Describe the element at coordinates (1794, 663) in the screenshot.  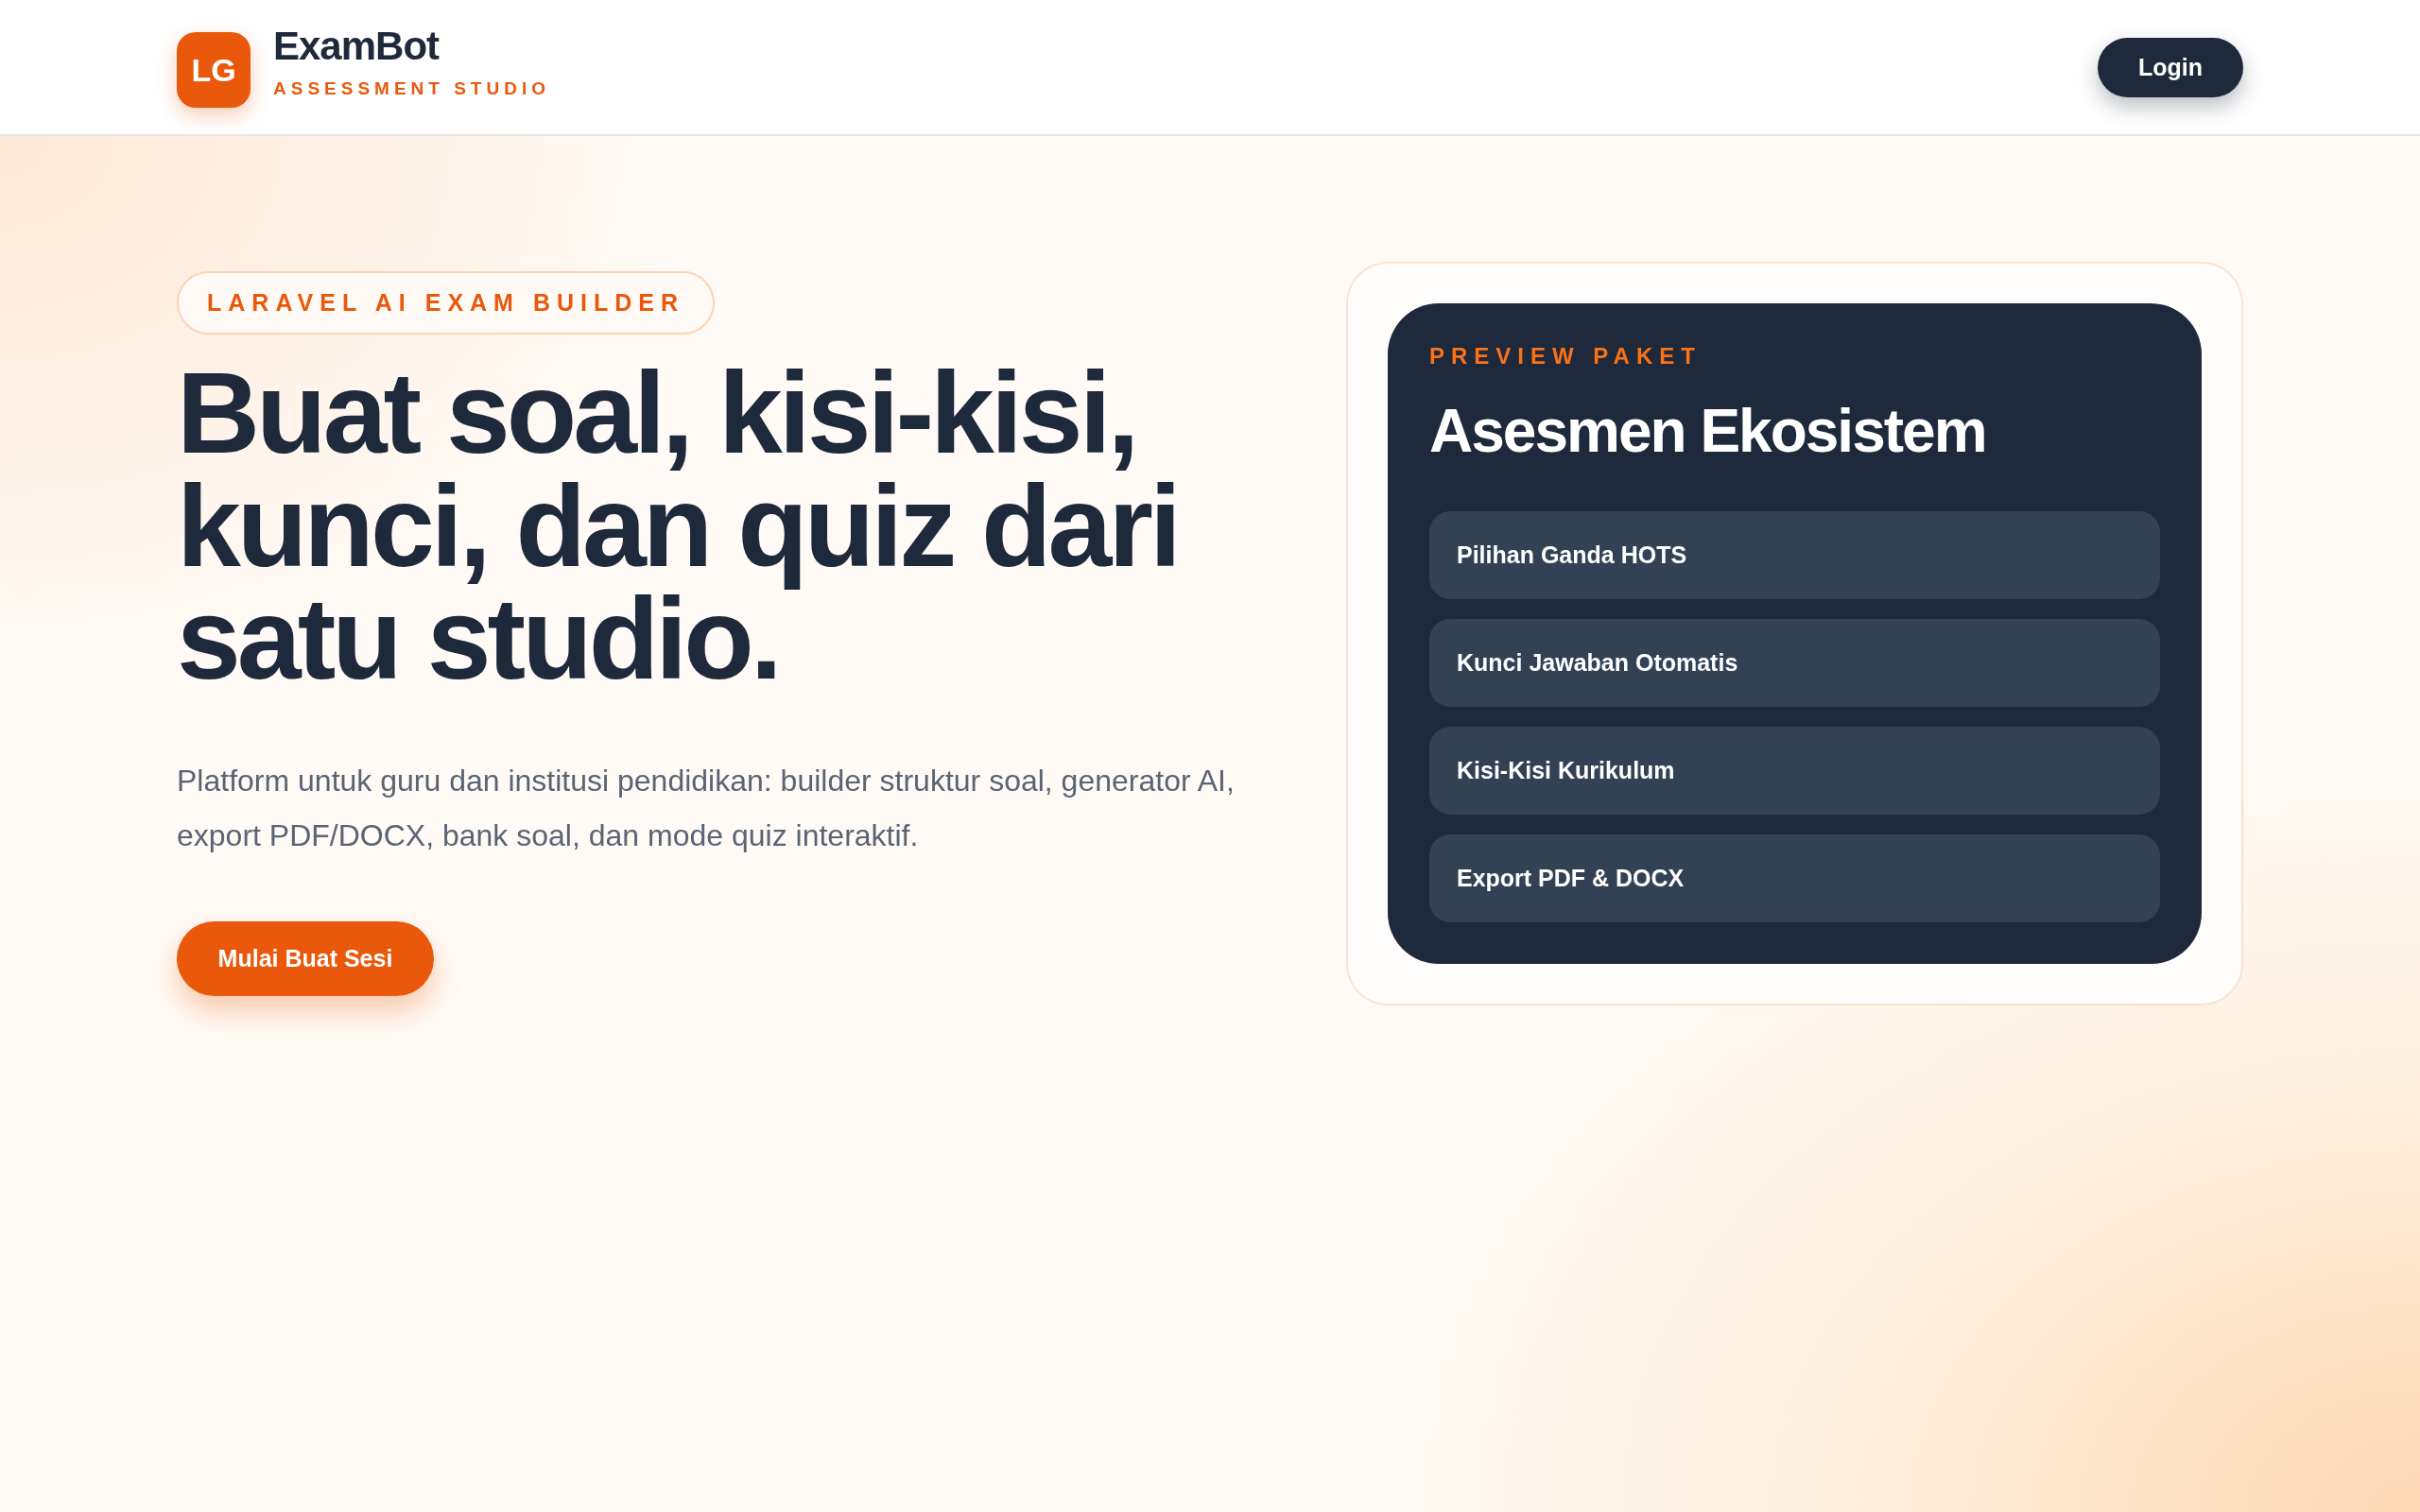
I see `feature-item: Kunci Jawaban Otomatis` at that location.